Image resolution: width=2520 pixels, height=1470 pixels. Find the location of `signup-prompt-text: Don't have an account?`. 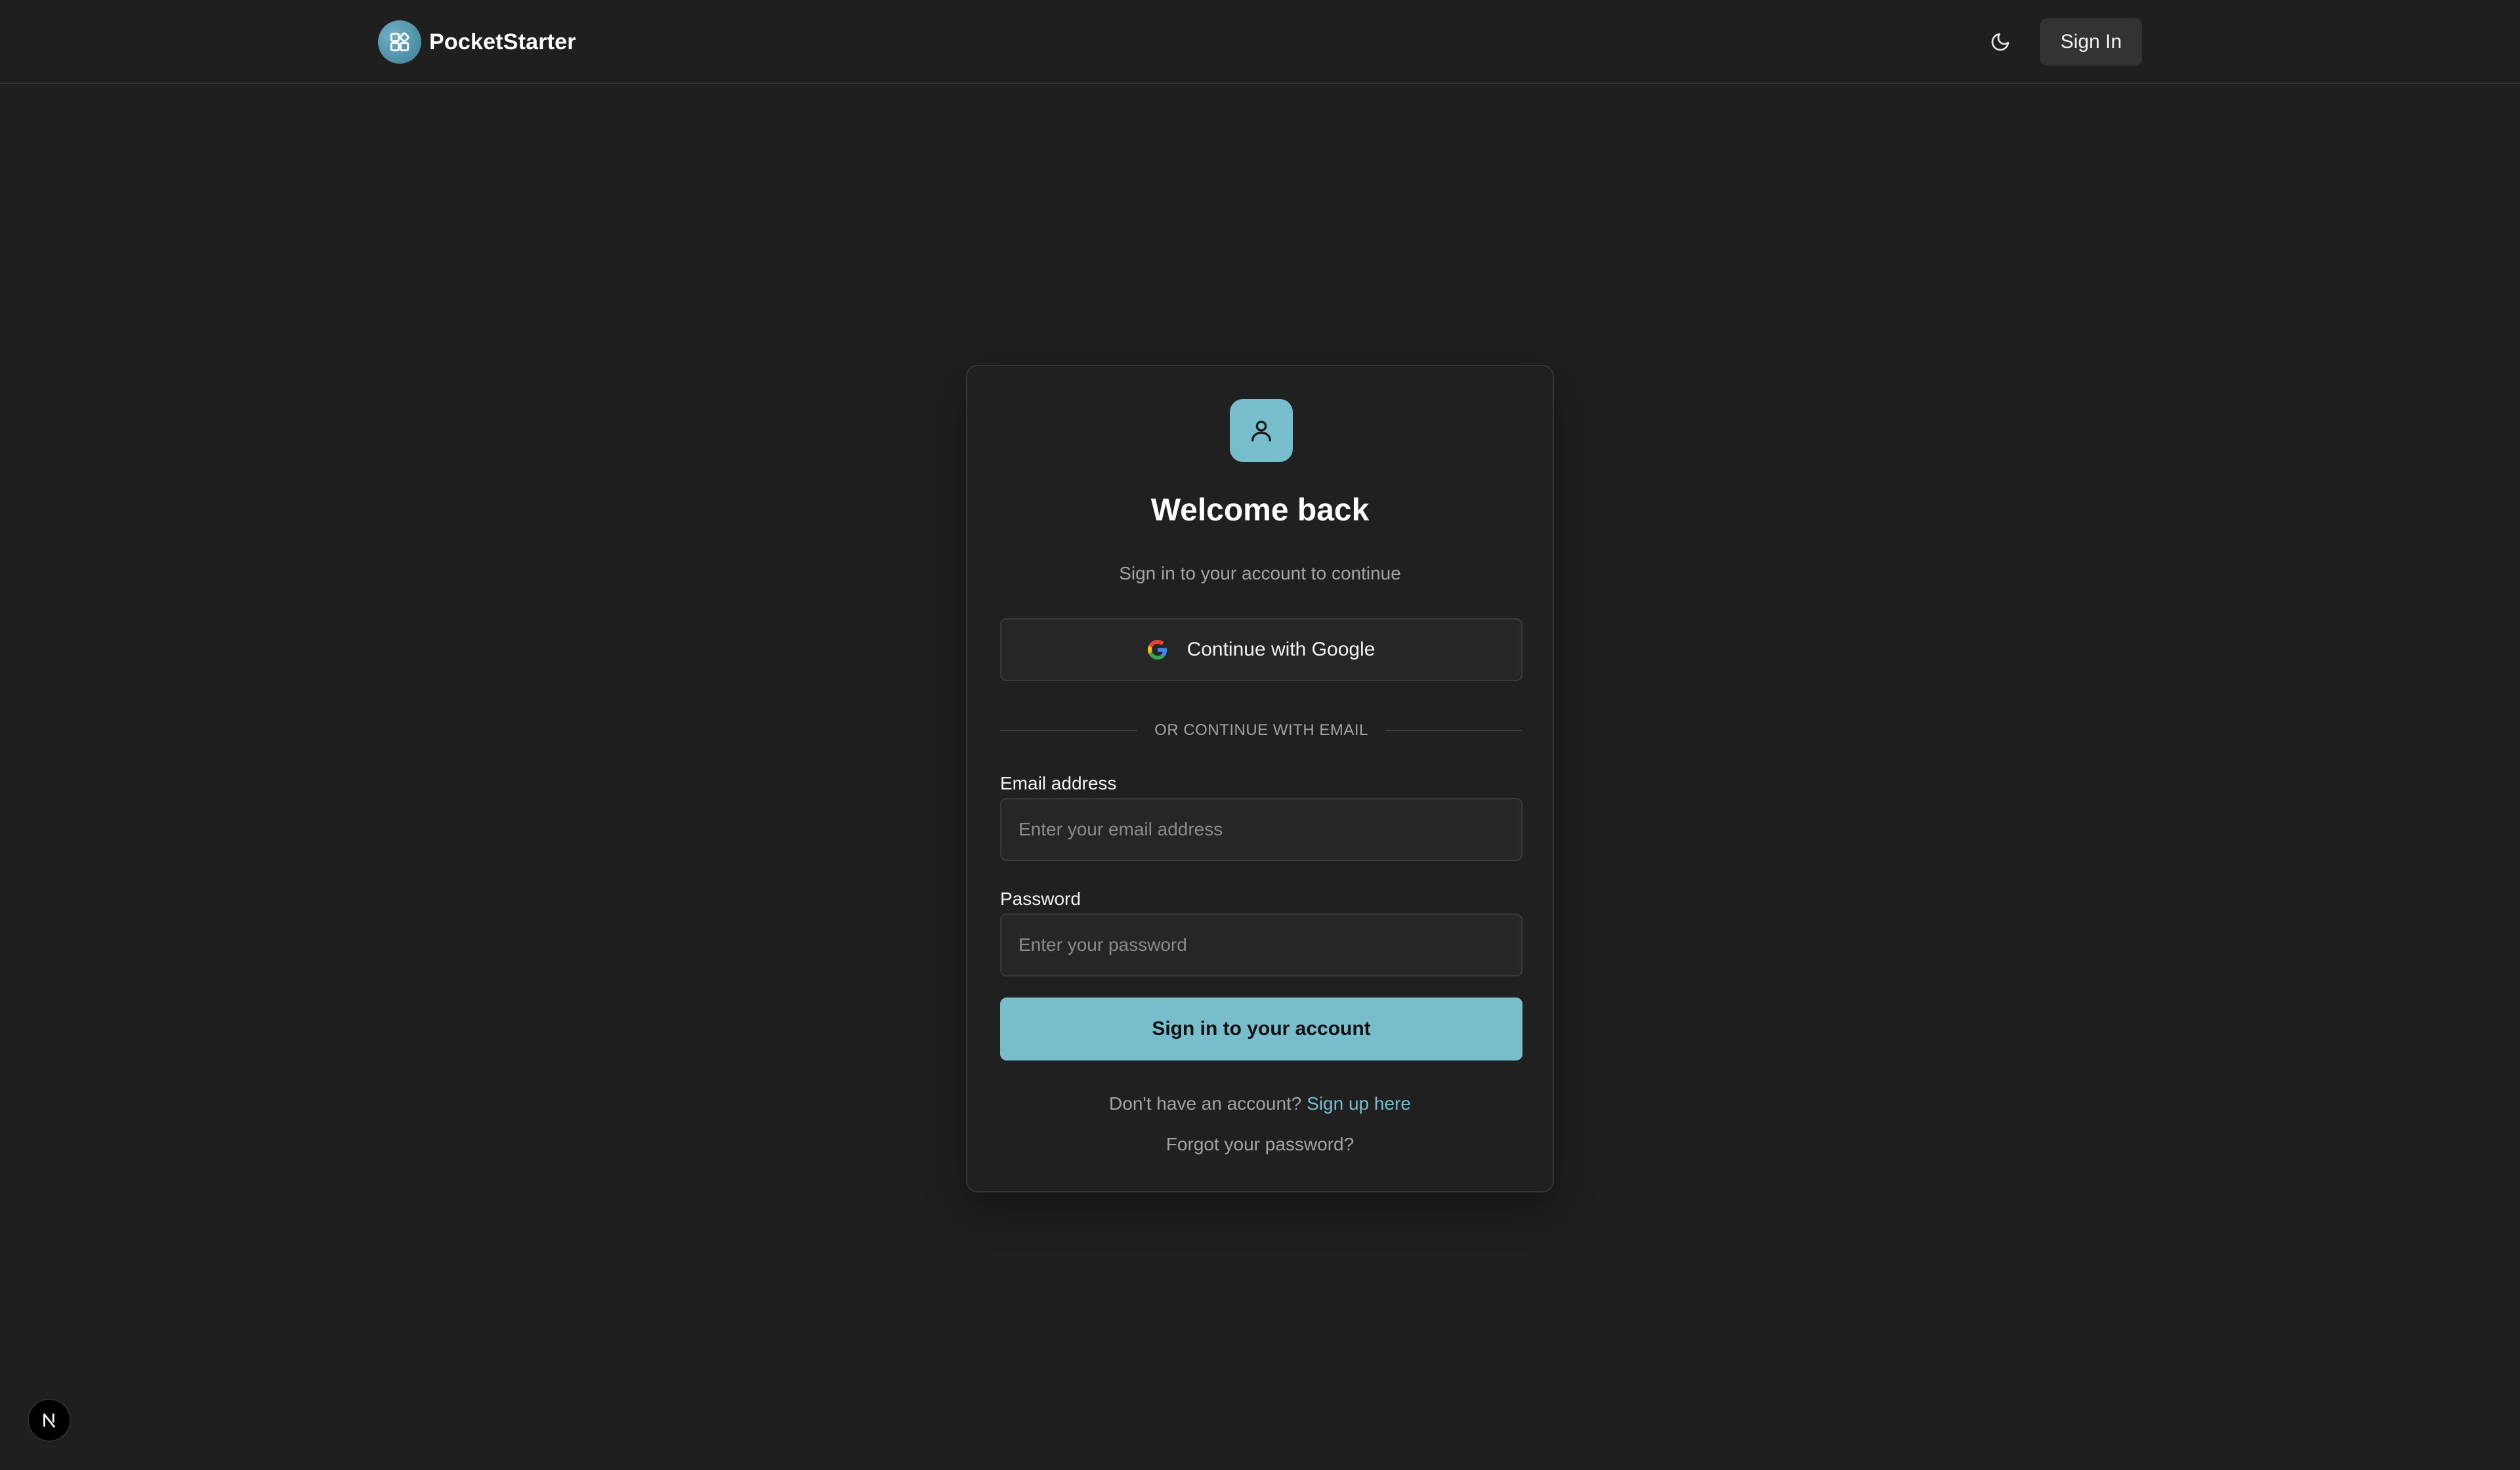

signup-prompt-text: Don't have an account? is located at coordinates (1205, 1103).